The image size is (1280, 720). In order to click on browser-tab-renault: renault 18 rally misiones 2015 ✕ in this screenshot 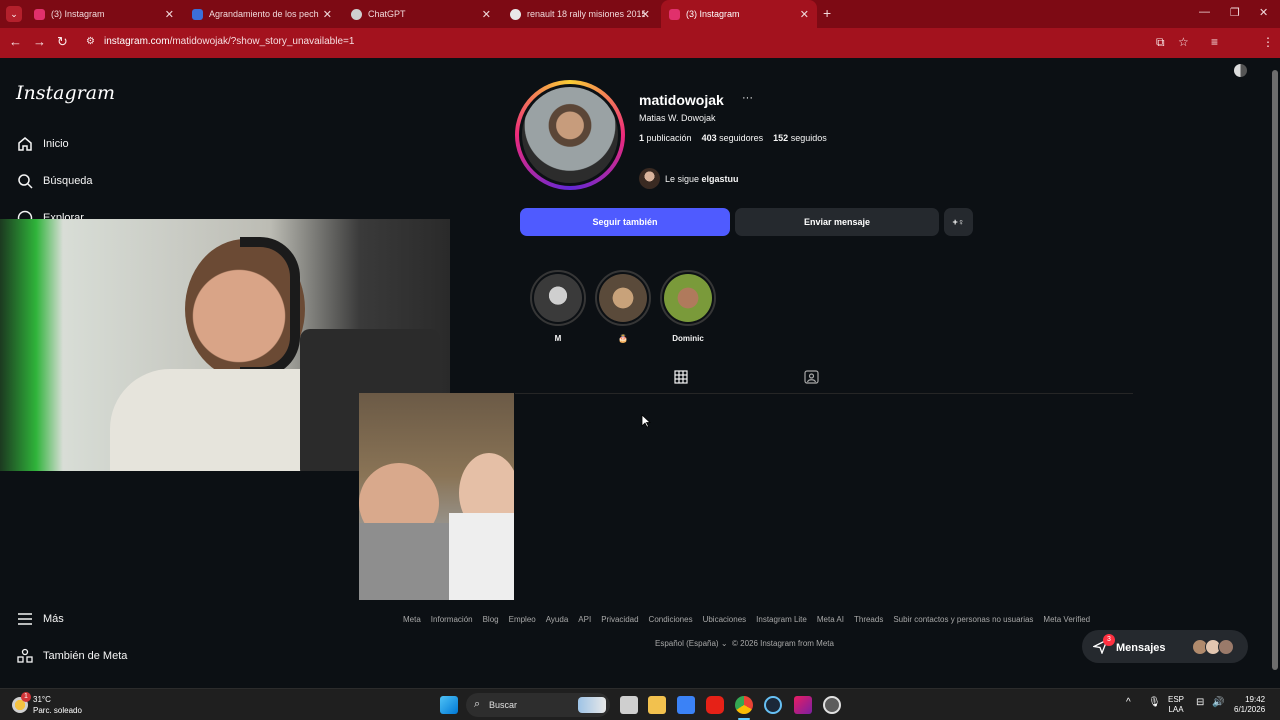, I will do `click(580, 14)`.